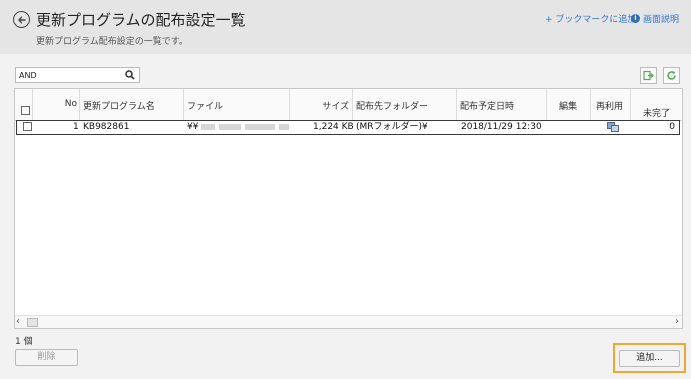  What do you see at coordinates (348, 321) in the screenshot?
I see `horizontal-scrollbar: ‹ ›` at bounding box center [348, 321].